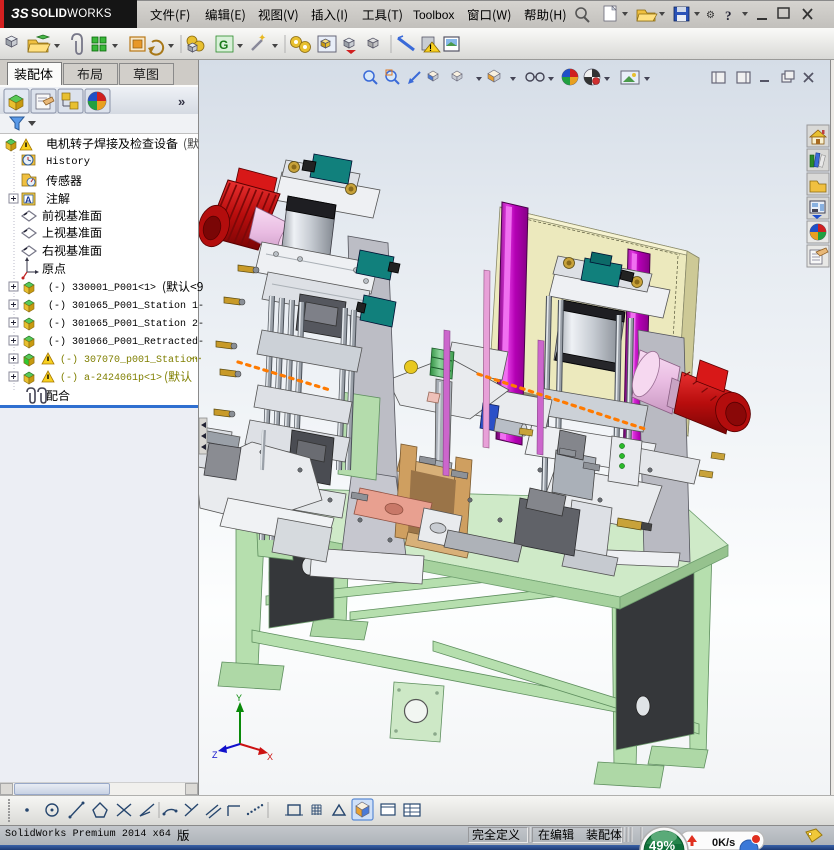 The image size is (834, 850). Describe the element at coordinates (28, 200) in the screenshot. I see `svg-text: A` at that location.